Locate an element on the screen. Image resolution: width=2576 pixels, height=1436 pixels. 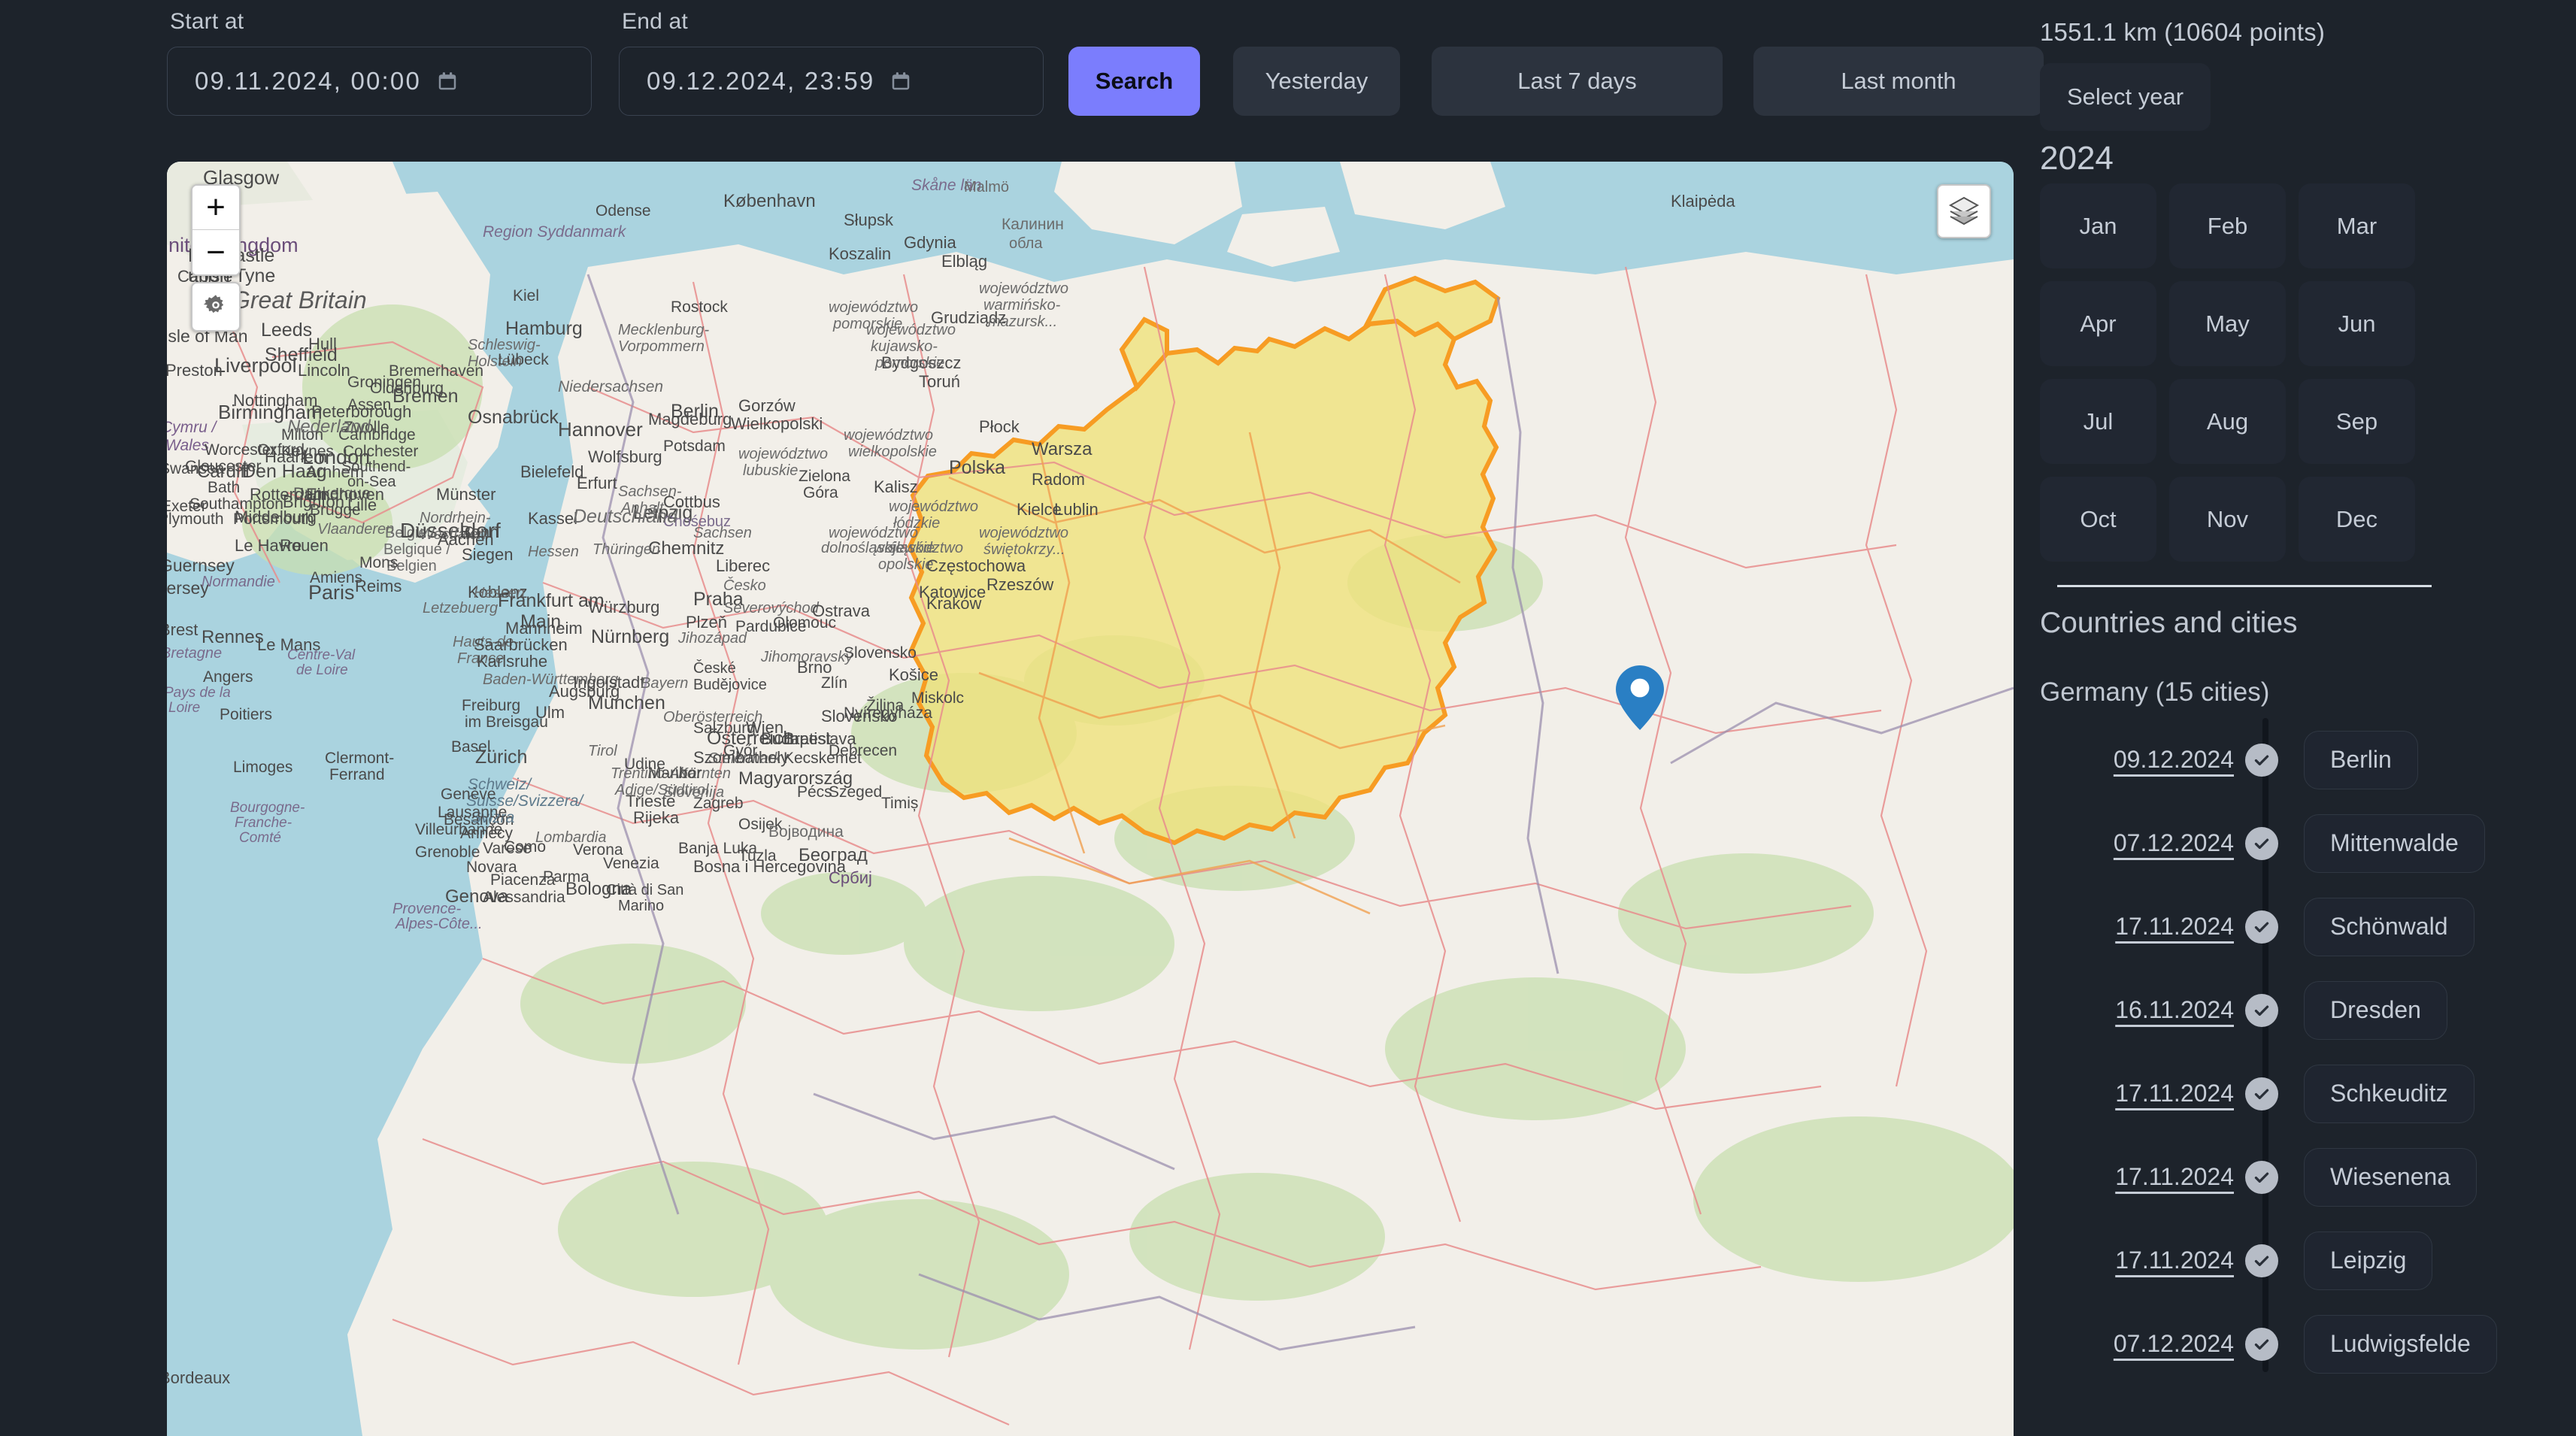
month-button-jul: Jul is located at coordinates (2098, 421).